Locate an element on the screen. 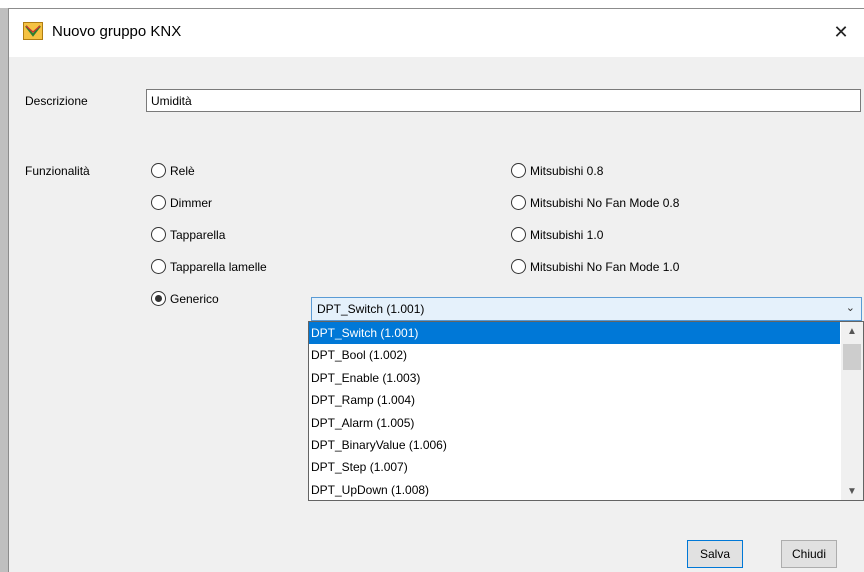 The width and height of the screenshot is (864, 572). dropdown-option: DPT_Enable (1.003) is located at coordinates (574, 378).